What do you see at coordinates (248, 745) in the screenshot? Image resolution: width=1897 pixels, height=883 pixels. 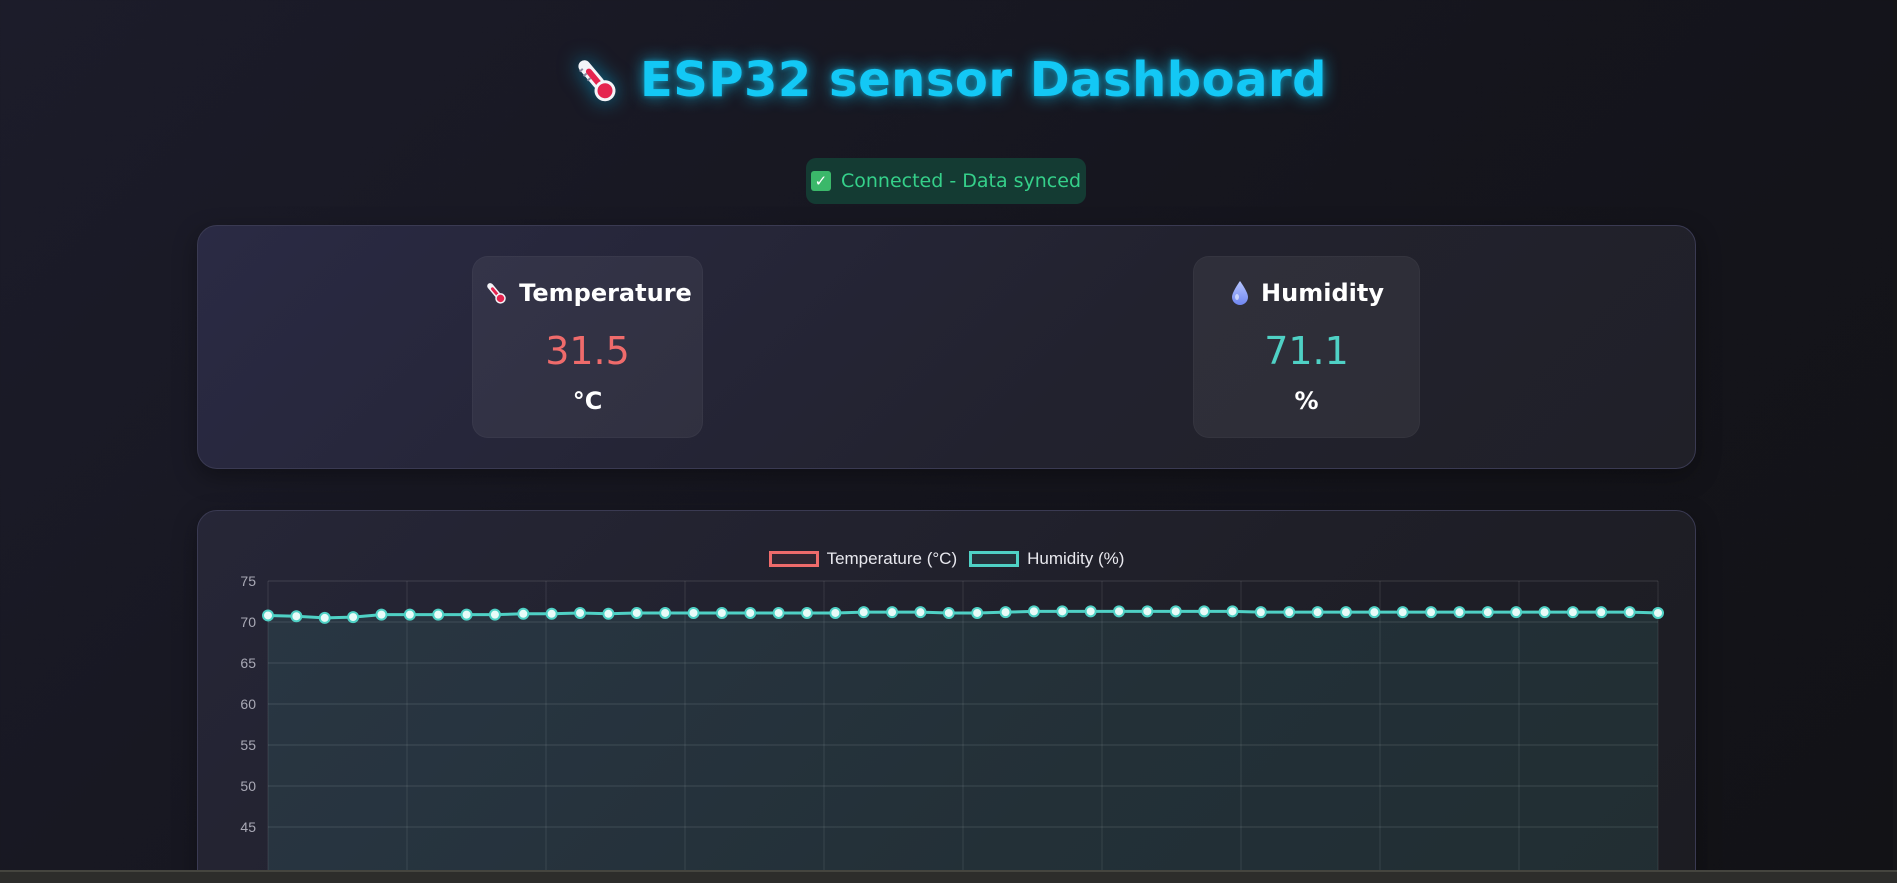 I see `y-tick-label: 55` at bounding box center [248, 745].